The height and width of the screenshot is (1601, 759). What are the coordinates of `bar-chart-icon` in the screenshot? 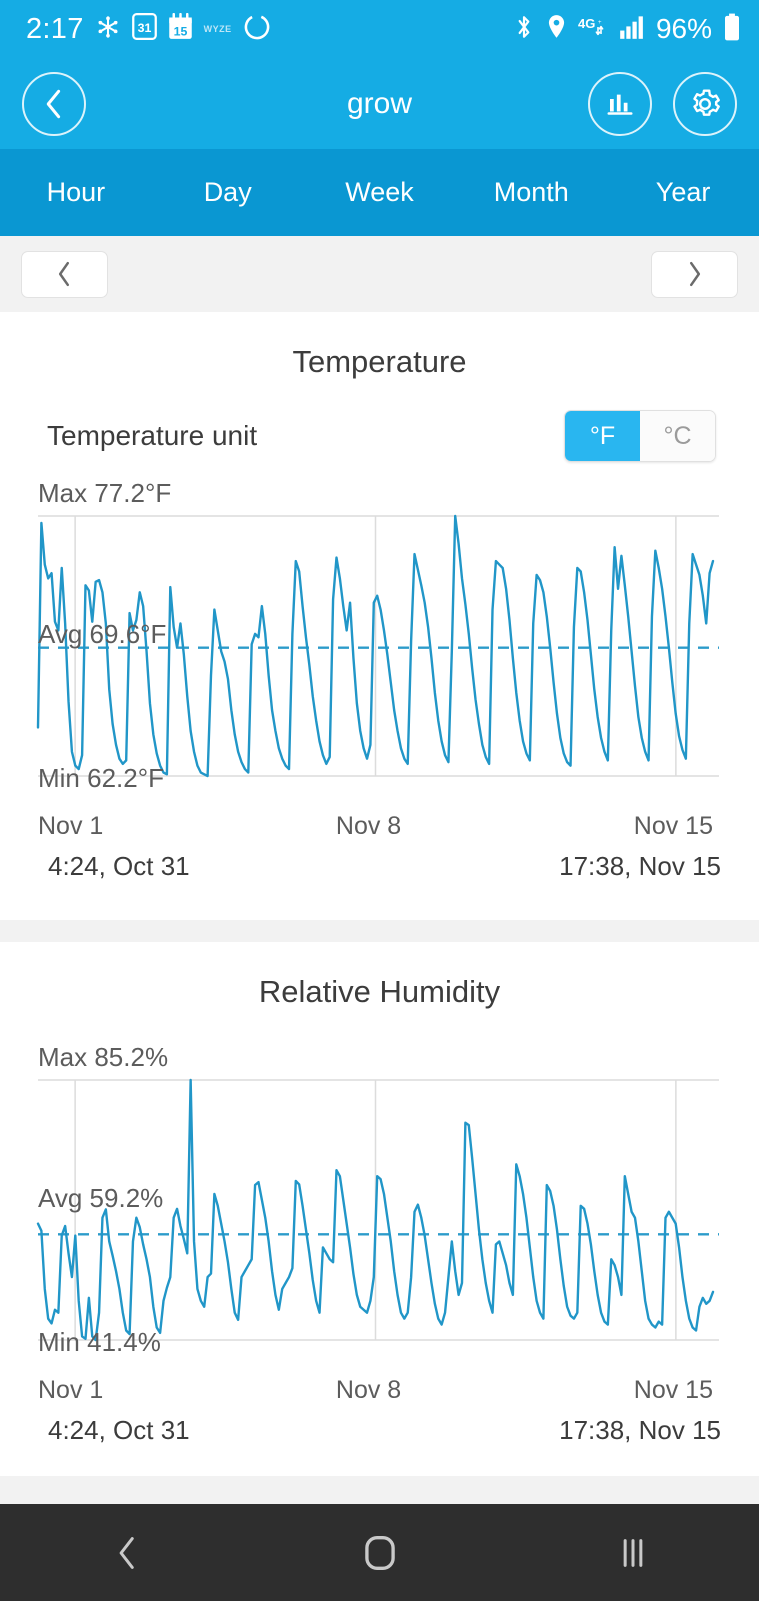 It's located at (620, 104).